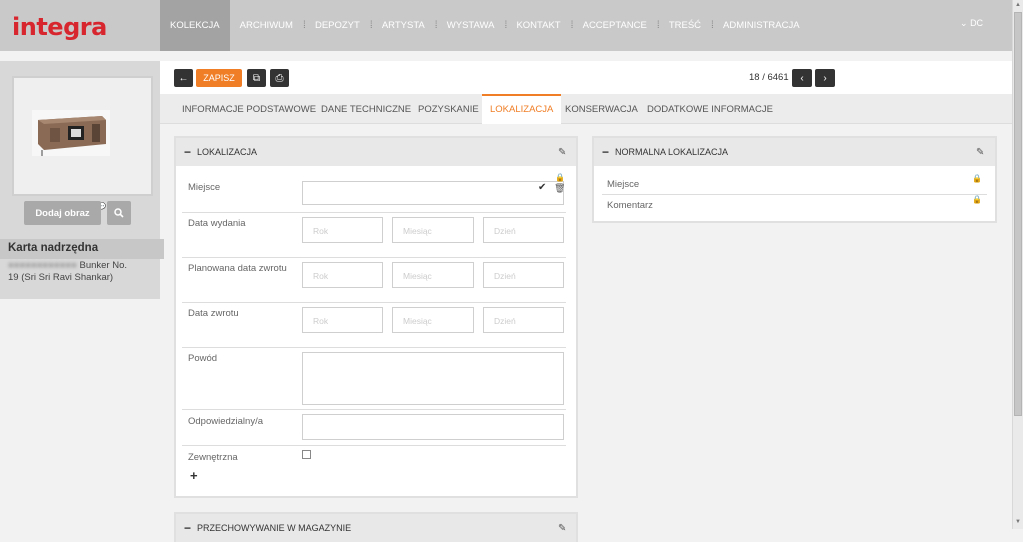  I want to click on back-button: ←, so click(183, 78).